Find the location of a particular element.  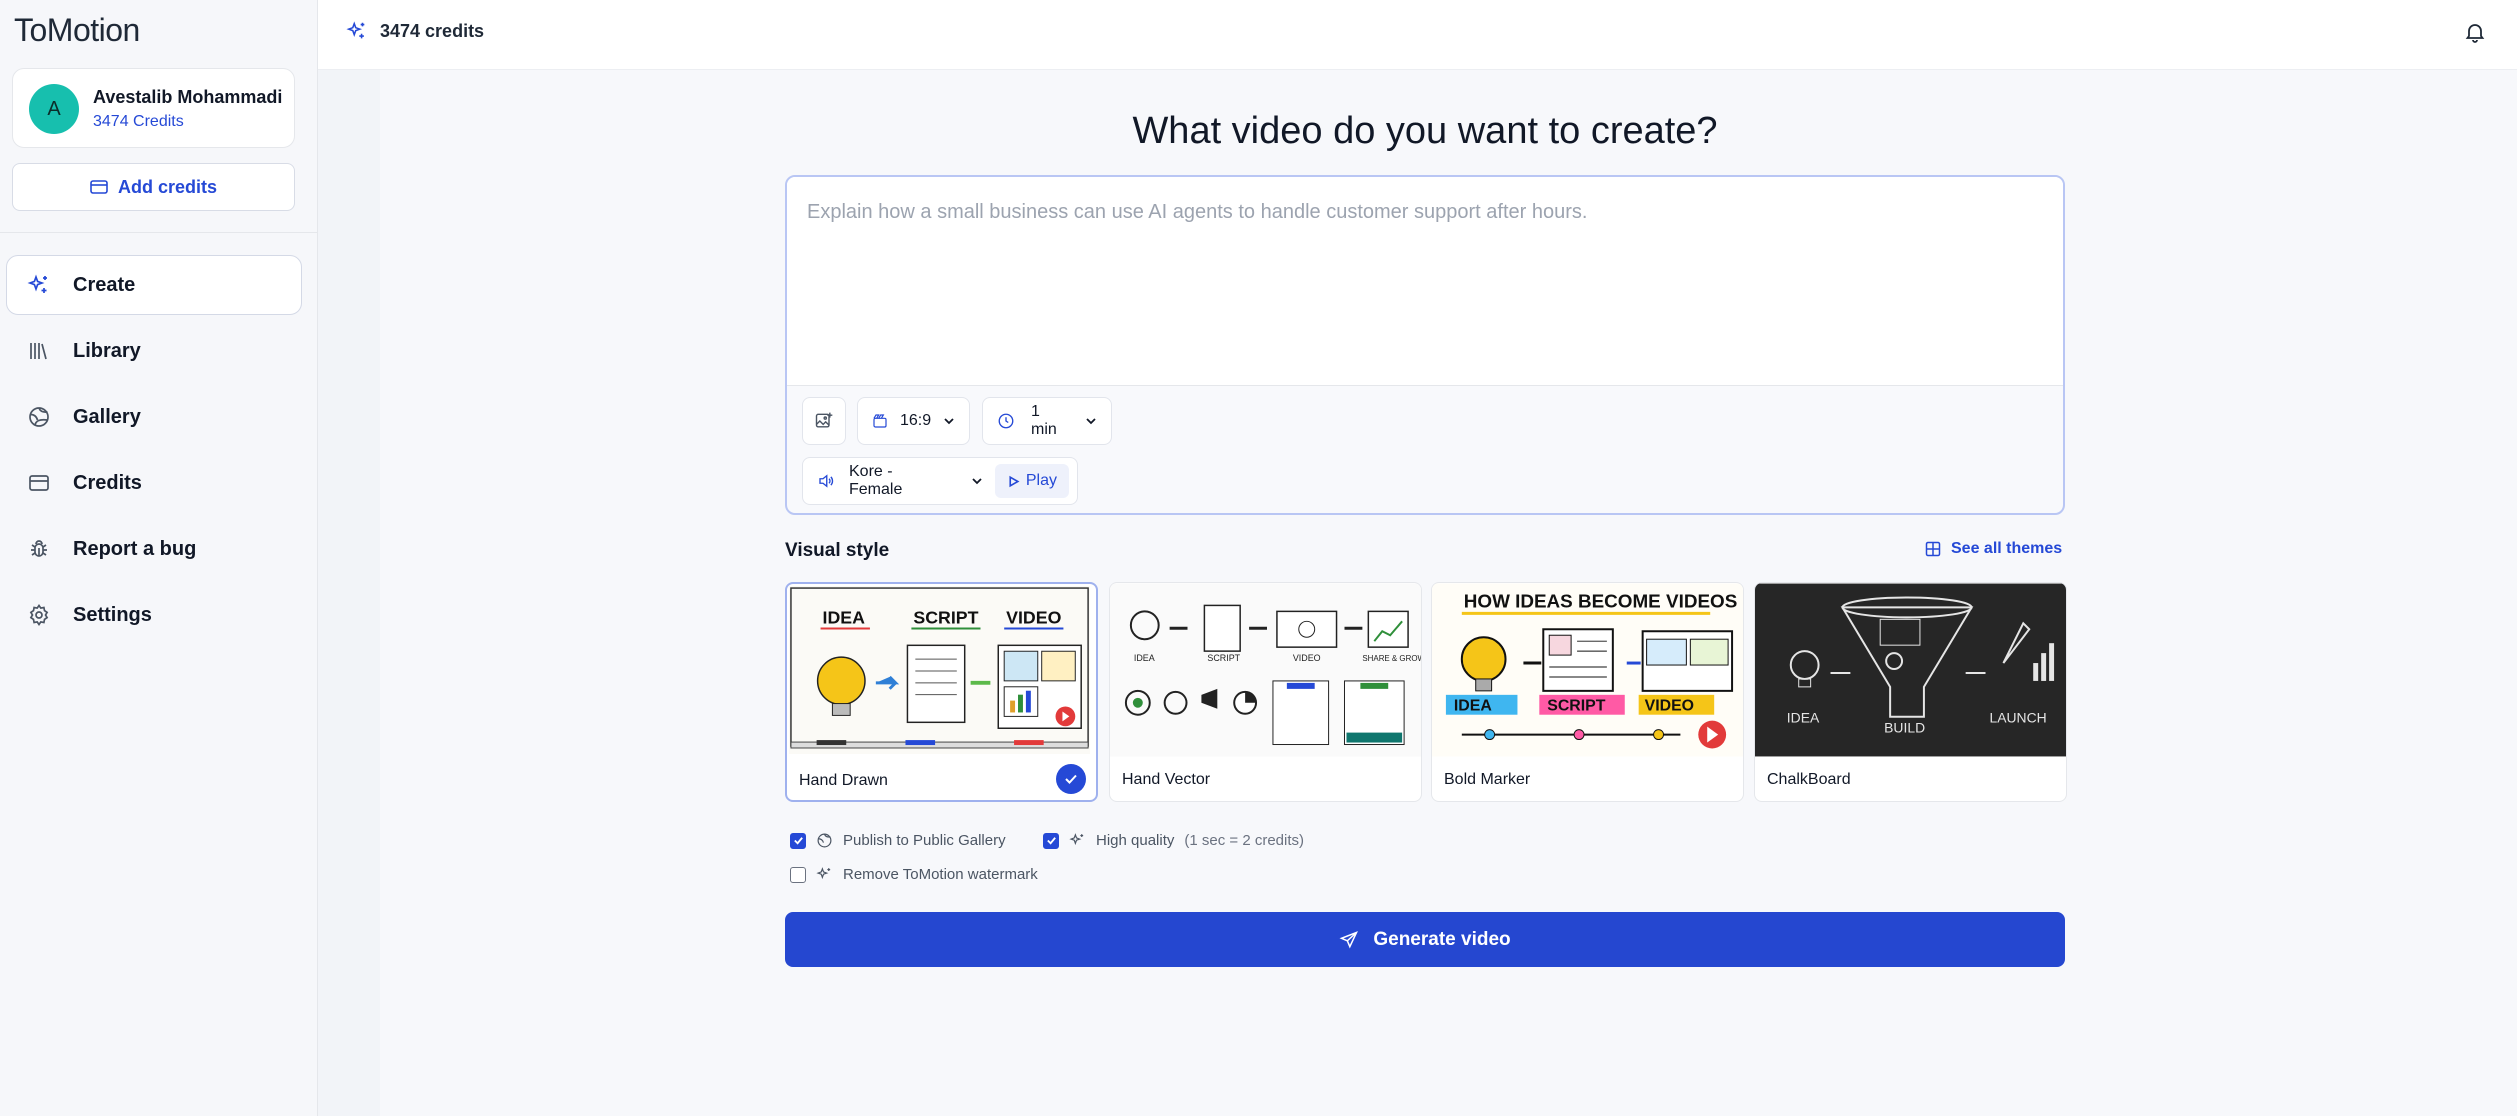

sidebar-item-label: Gallery is located at coordinates (107, 416).